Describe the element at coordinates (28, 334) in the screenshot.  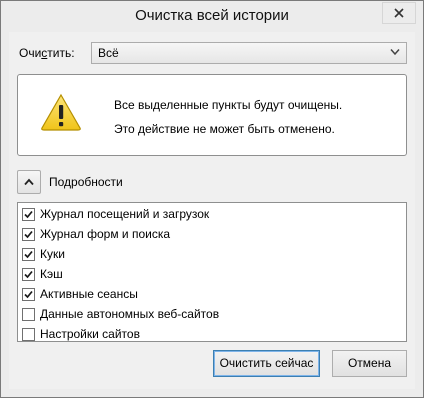
I see `checkbox-site-settings` at that location.